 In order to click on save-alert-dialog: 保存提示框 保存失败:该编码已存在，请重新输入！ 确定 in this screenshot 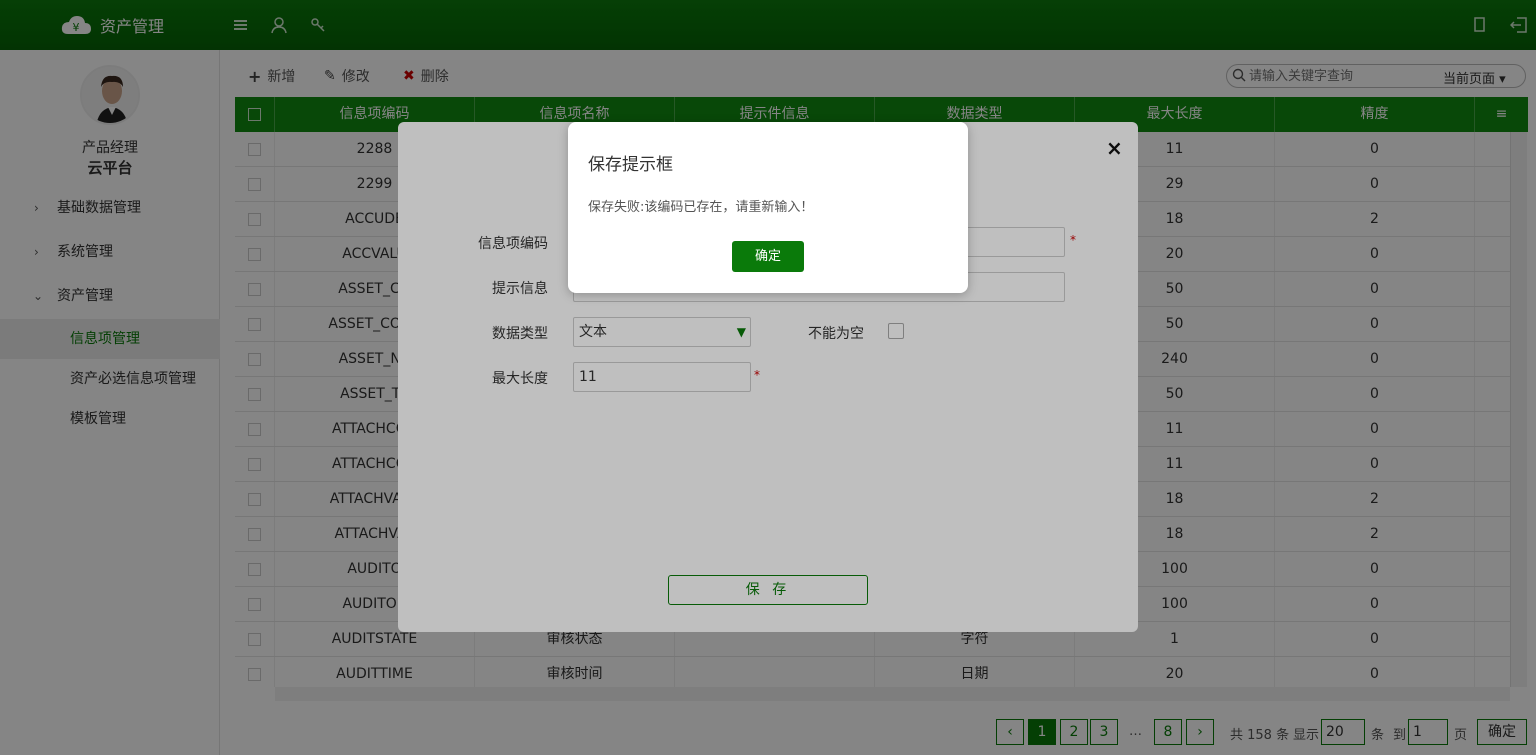, I will do `click(768, 207)`.